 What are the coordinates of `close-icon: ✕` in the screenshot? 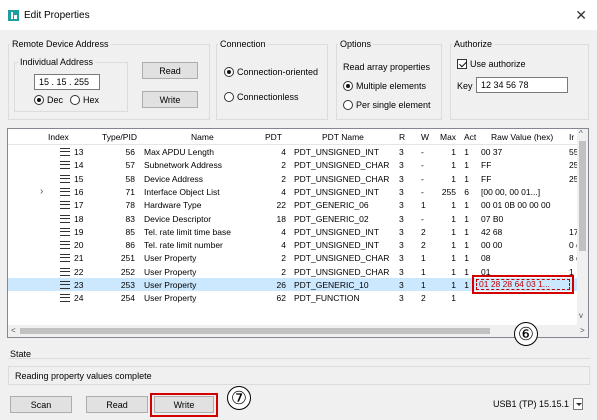 It's located at (581, 15).